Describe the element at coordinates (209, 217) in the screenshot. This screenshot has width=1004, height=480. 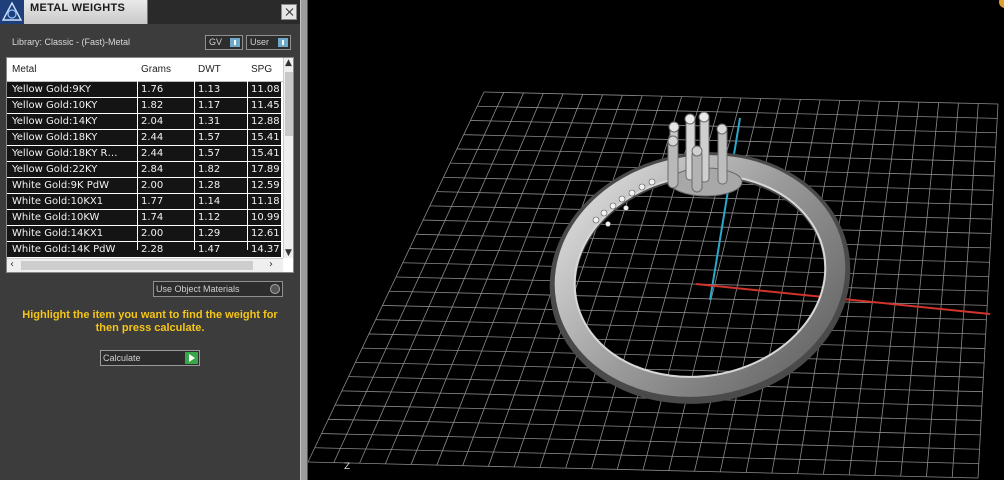
I see `dwt-cell: 1.12` at that location.